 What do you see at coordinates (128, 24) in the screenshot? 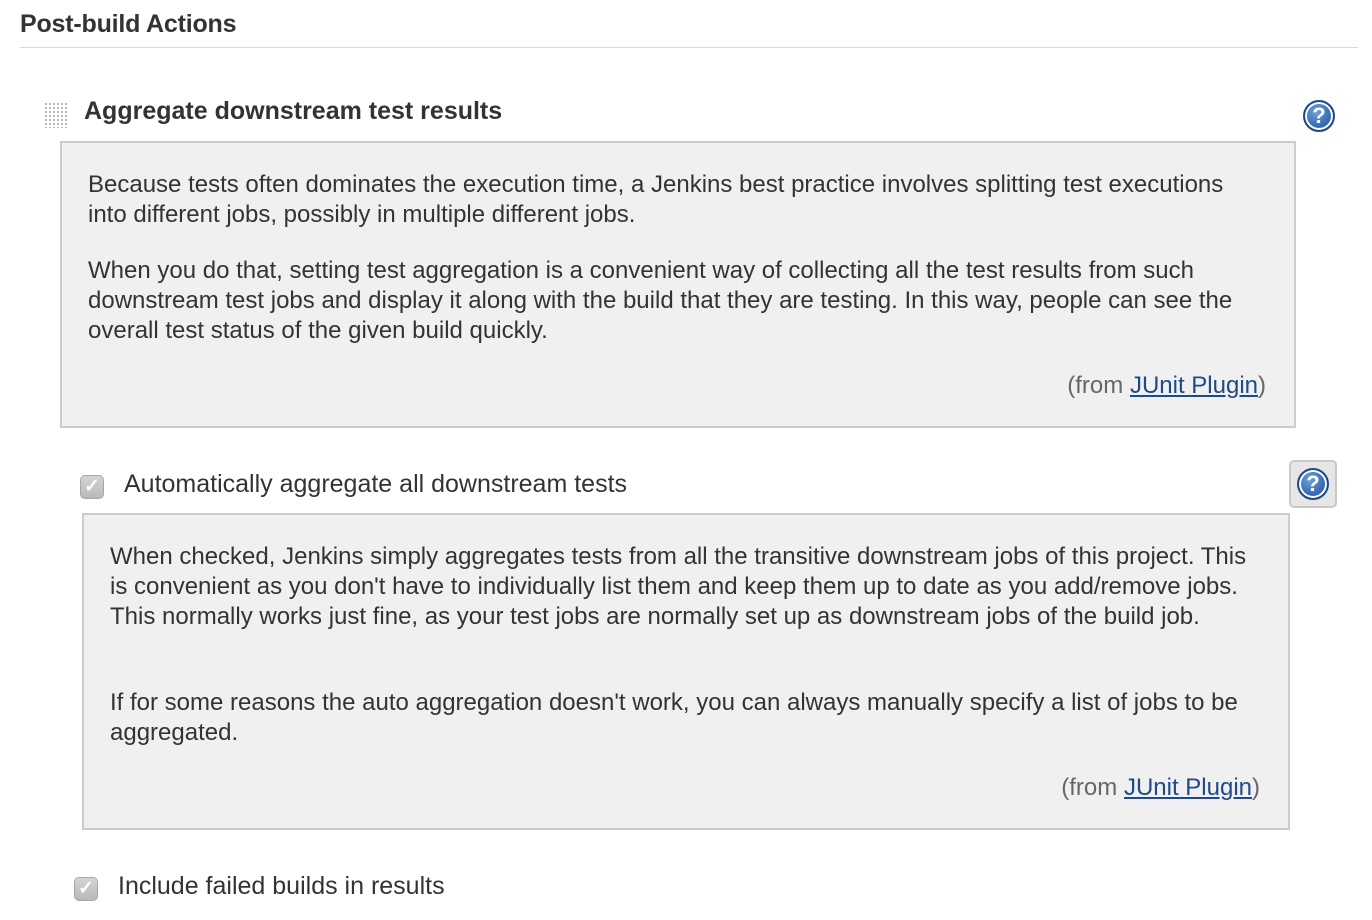
I see `section-title: Post-build Actions` at bounding box center [128, 24].